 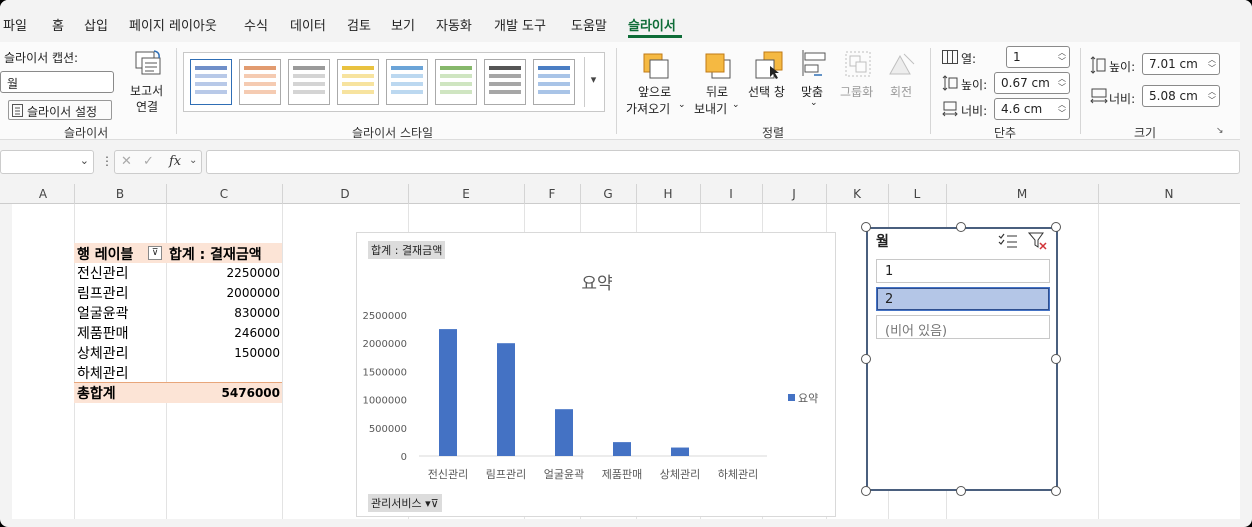 What do you see at coordinates (1022, 194) in the screenshot?
I see `column-header: M` at bounding box center [1022, 194].